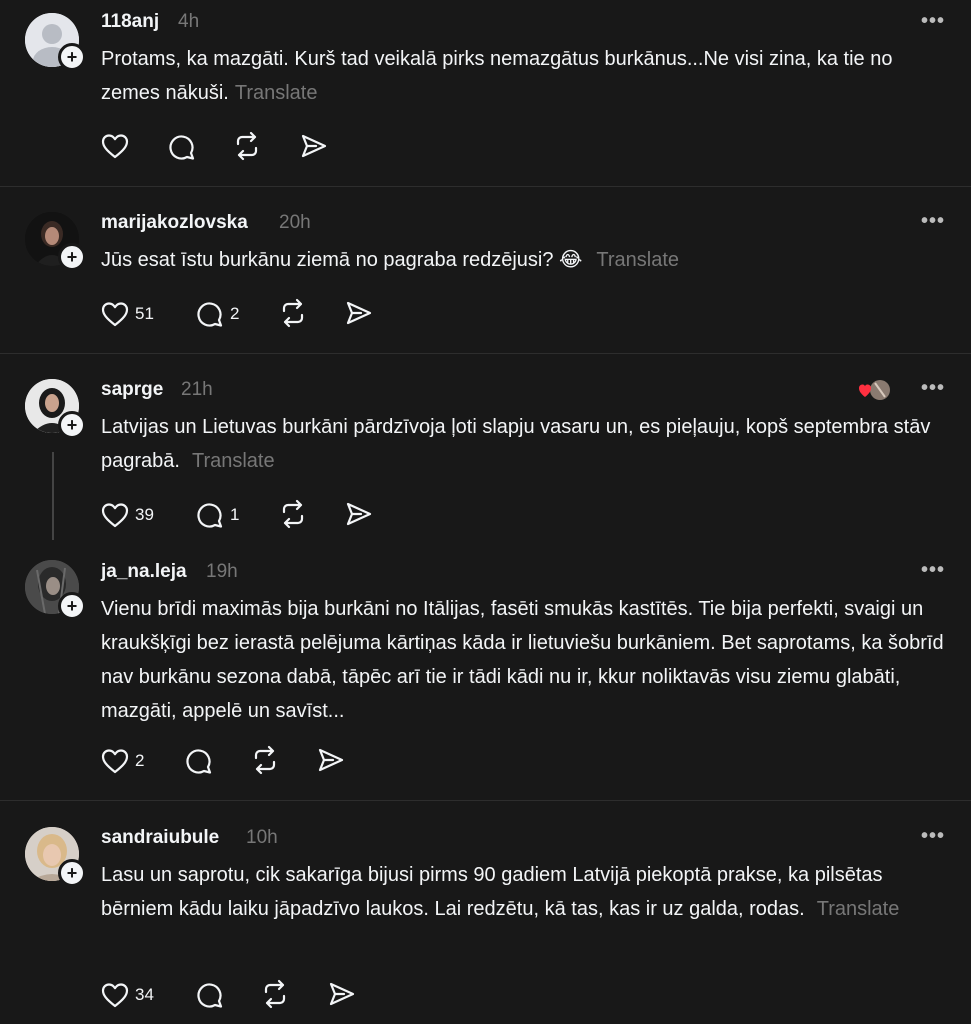 The image size is (971, 1024). What do you see at coordinates (188, 22) in the screenshot?
I see `timestamp: 4h` at bounding box center [188, 22].